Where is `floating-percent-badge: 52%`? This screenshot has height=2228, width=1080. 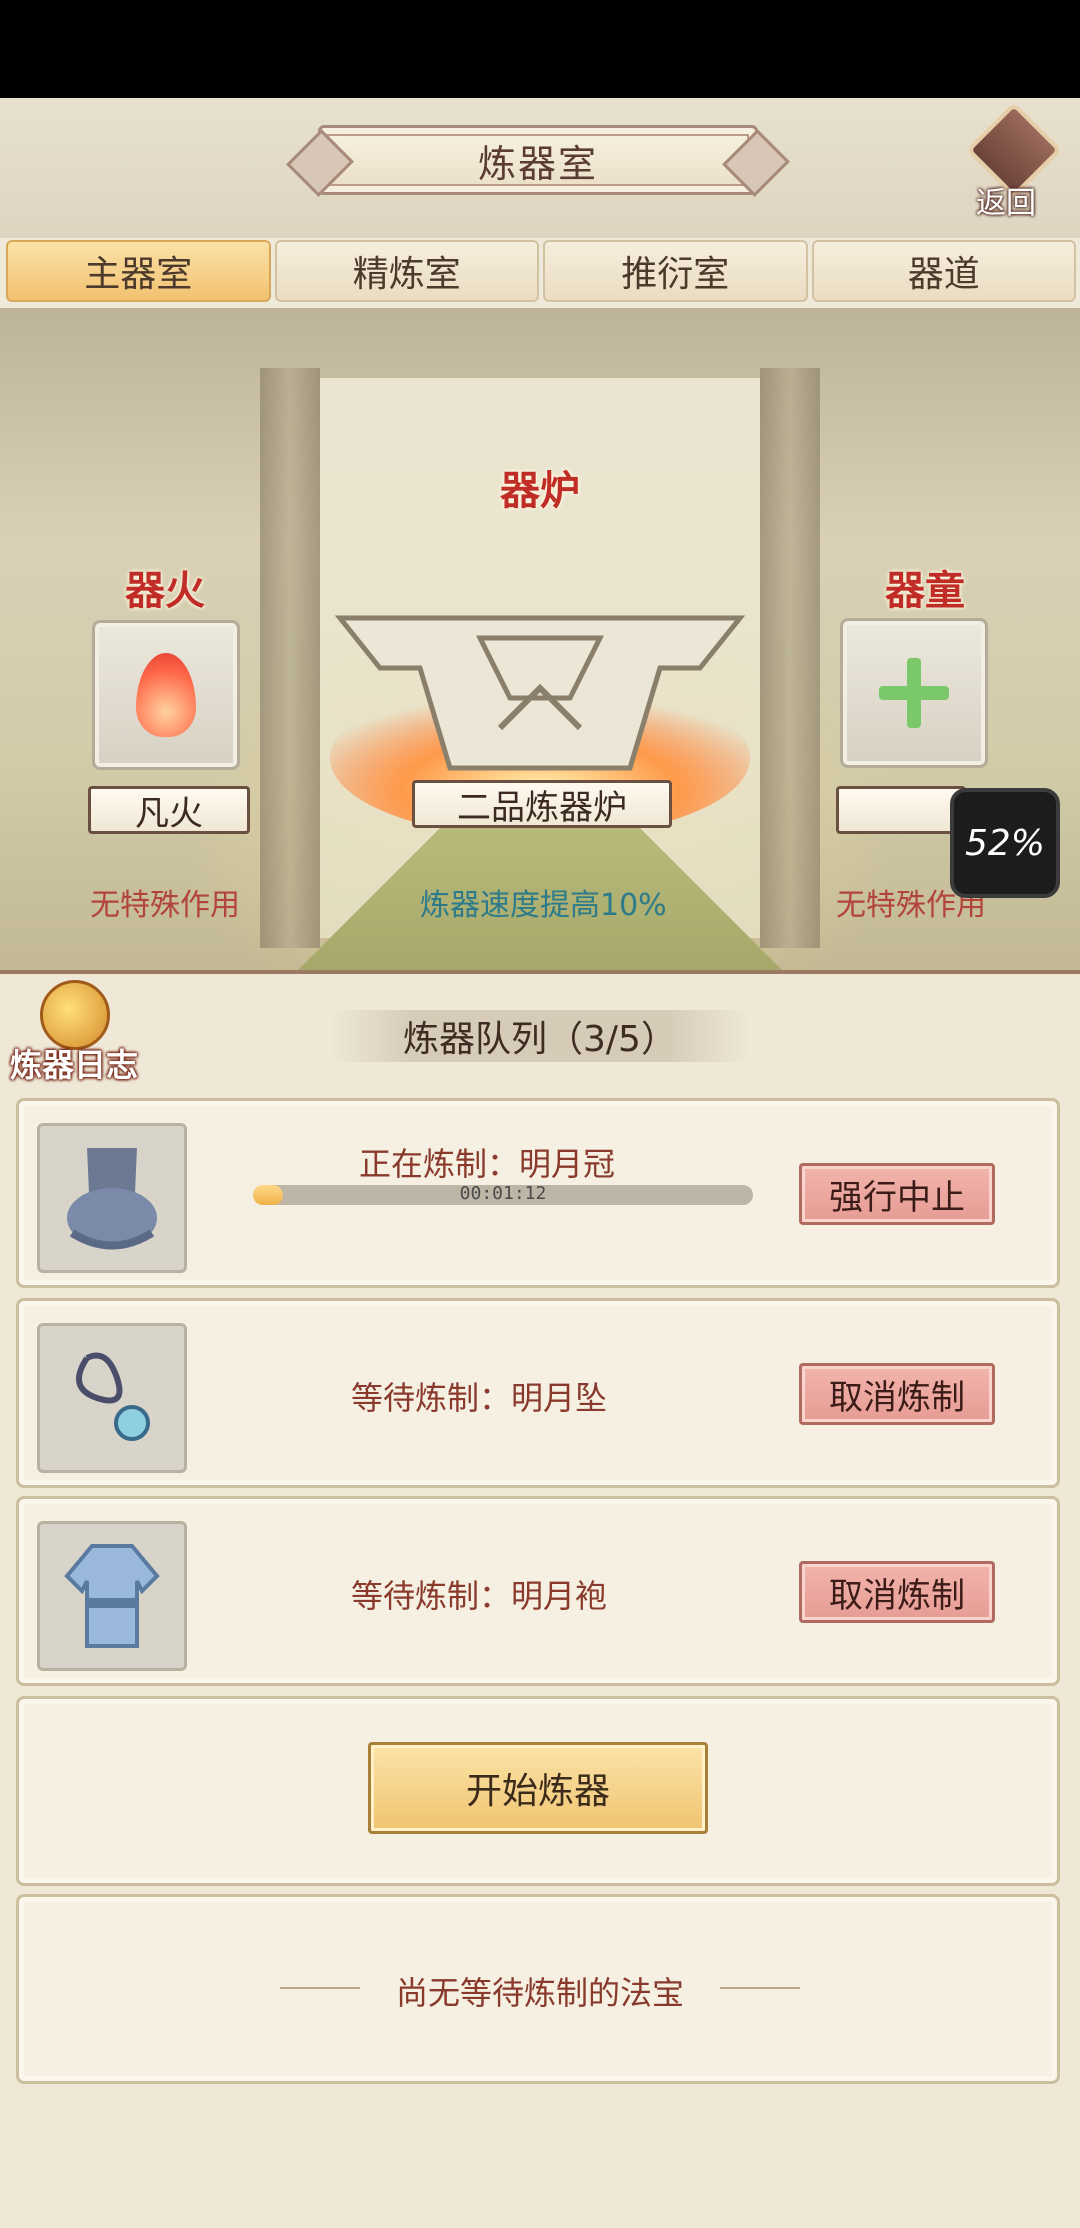
floating-percent-badge: 52% is located at coordinates (1005, 843).